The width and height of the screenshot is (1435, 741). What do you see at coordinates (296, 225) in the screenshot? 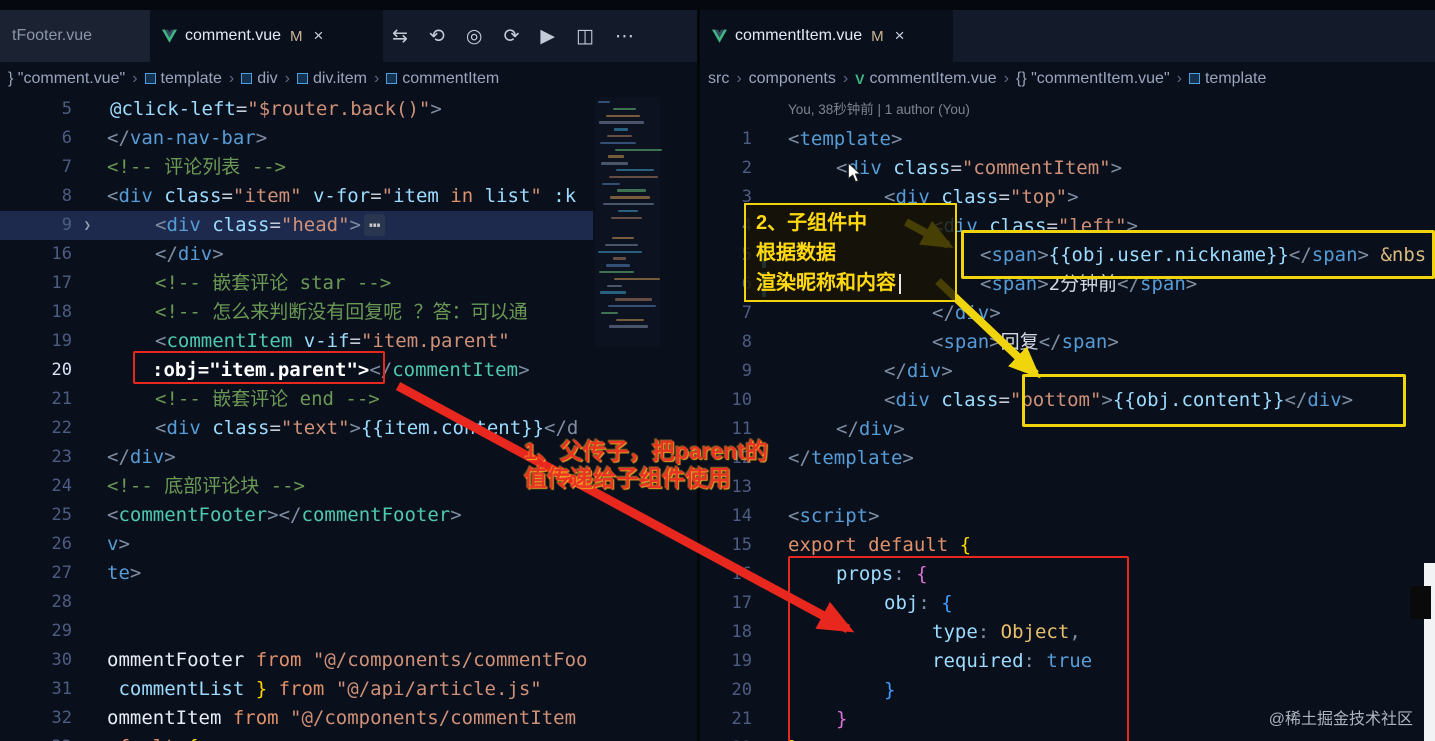
I see `code-line: 9 ❯ <div class="head"> ⋯` at bounding box center [296, 225].